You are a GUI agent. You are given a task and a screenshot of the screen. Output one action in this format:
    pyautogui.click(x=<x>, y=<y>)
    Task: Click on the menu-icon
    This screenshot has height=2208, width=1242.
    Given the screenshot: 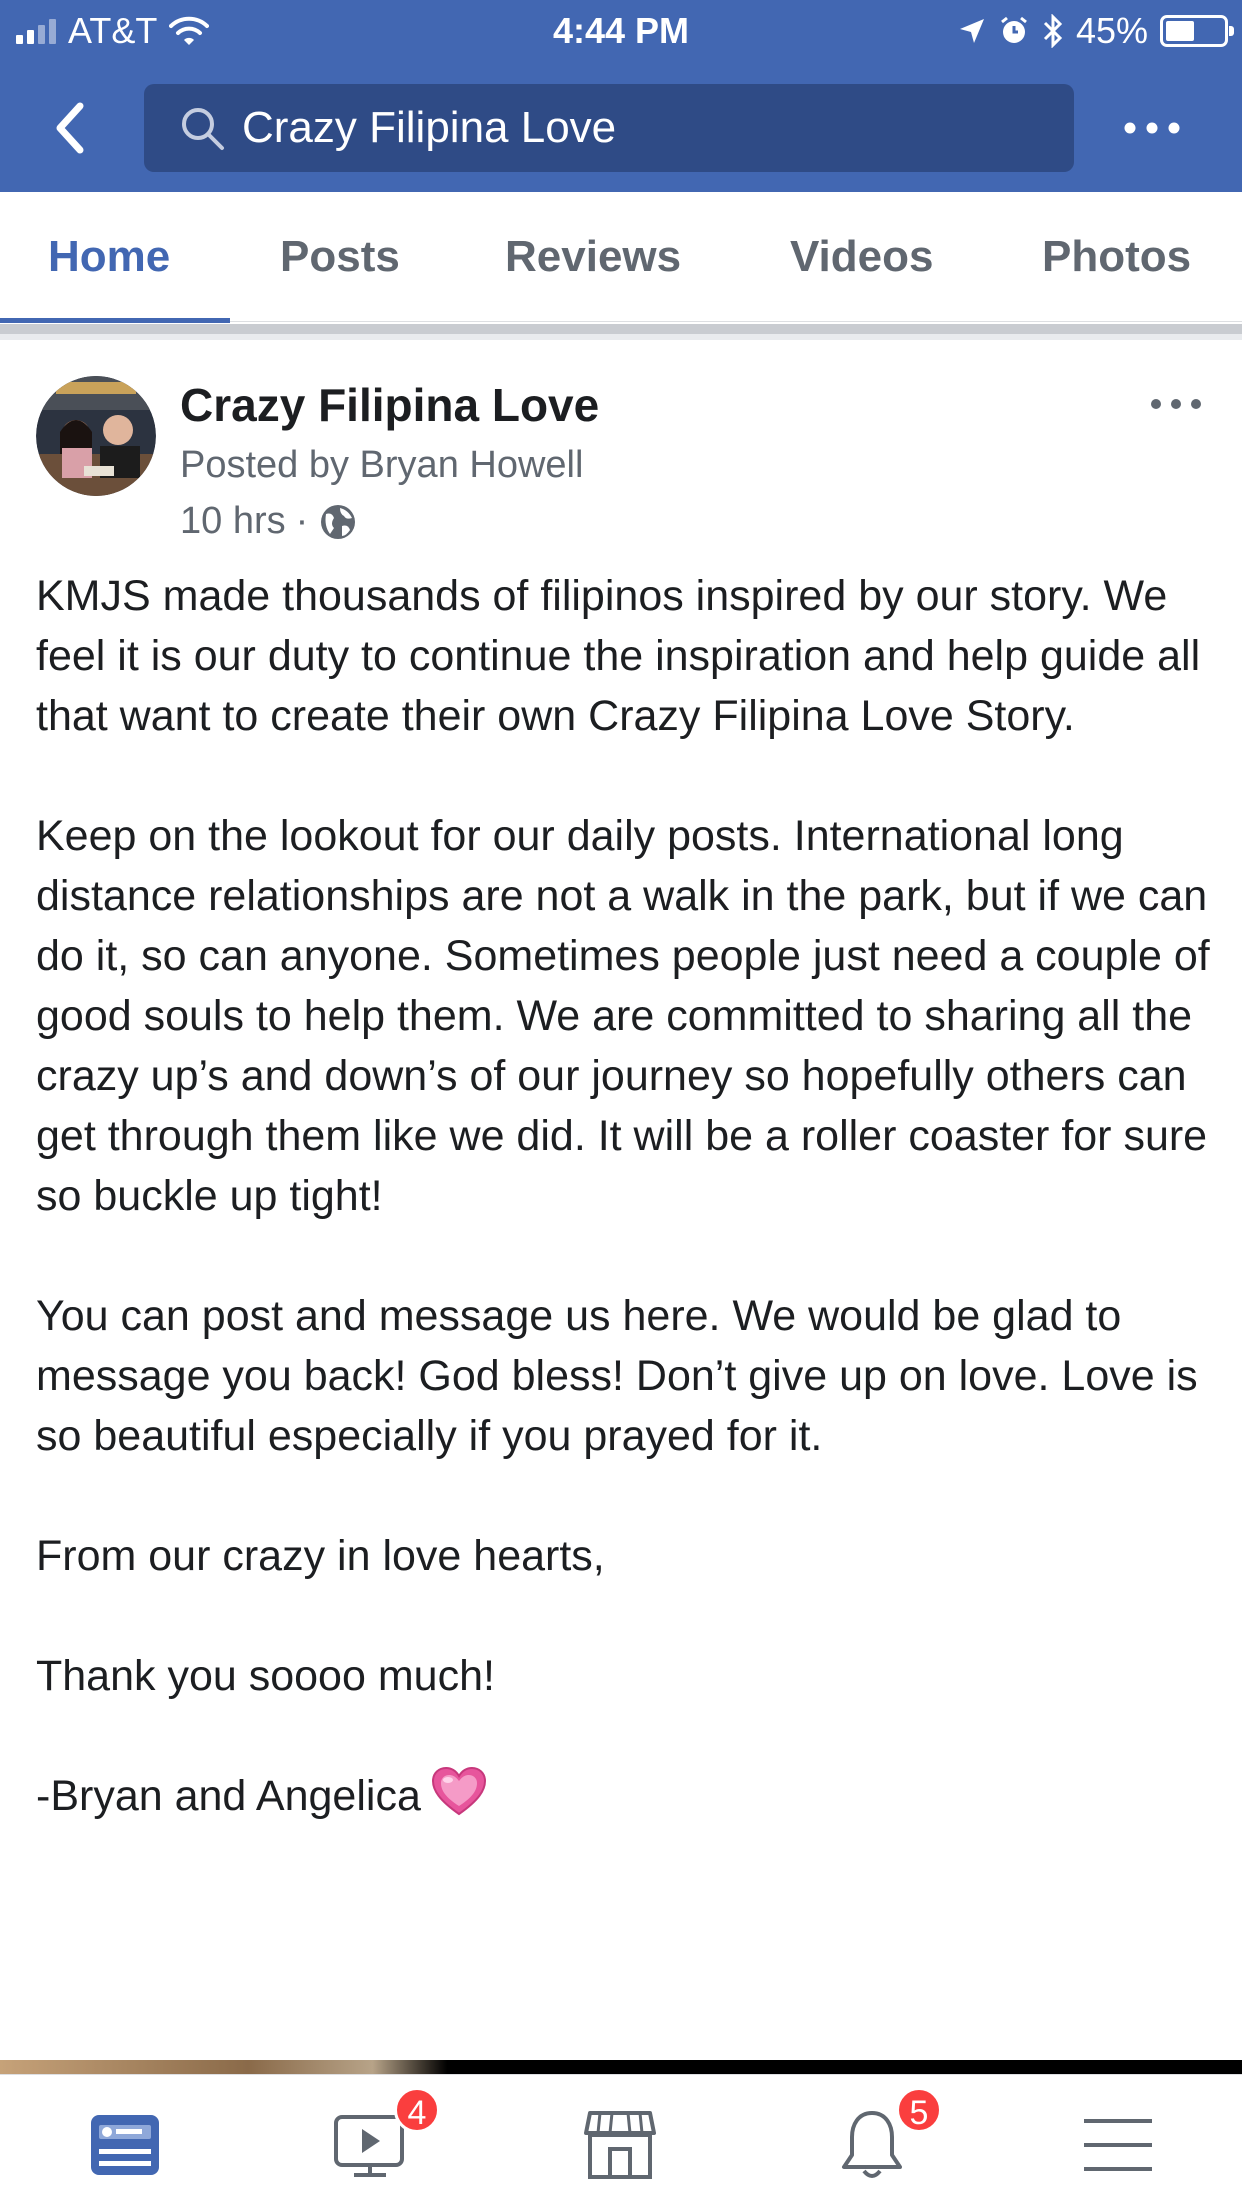 What is the action you would take?
    pyautogui.click(x=1118, y=2145)
    